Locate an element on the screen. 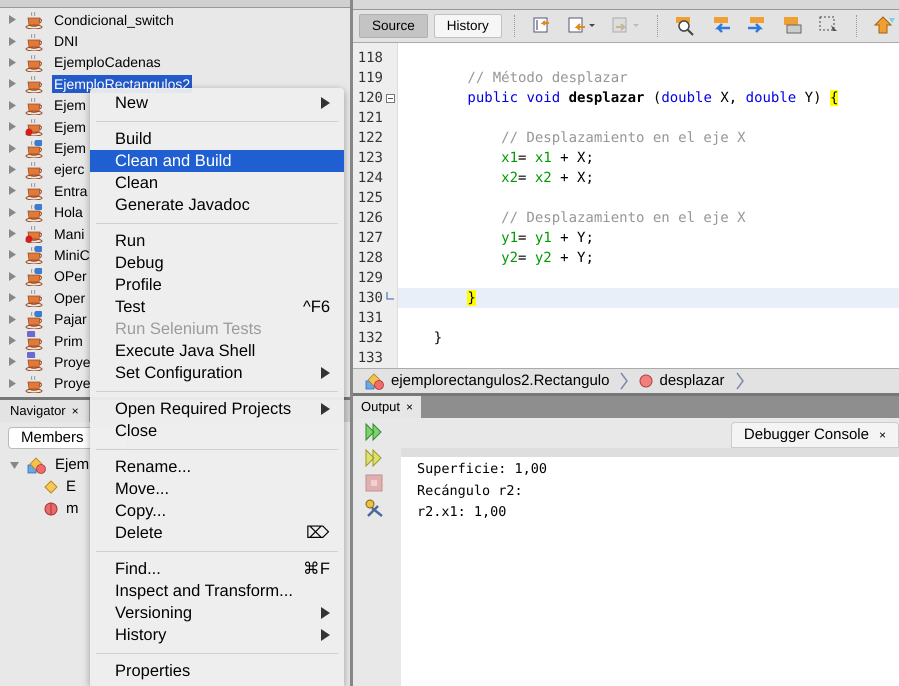  line-number: 119 is located at coordinates (369, 78).